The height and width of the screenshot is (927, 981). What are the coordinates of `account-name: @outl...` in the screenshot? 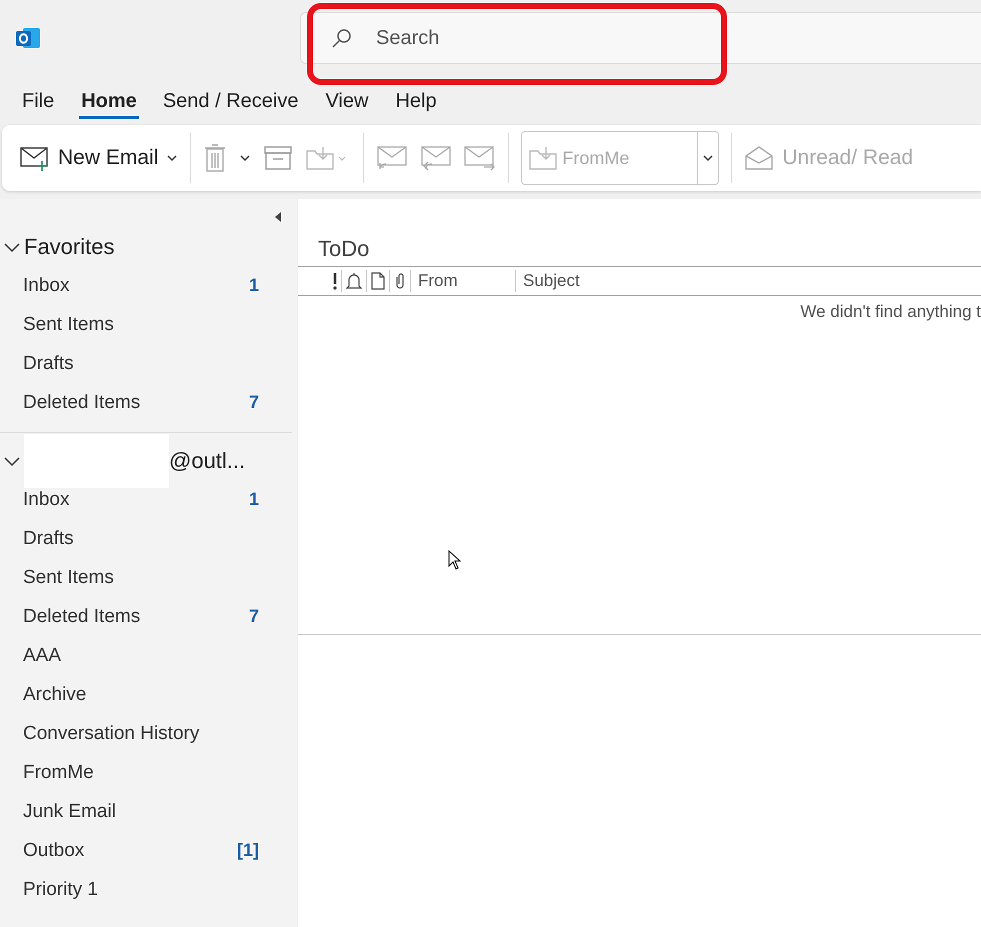 It's located at (207, 461).